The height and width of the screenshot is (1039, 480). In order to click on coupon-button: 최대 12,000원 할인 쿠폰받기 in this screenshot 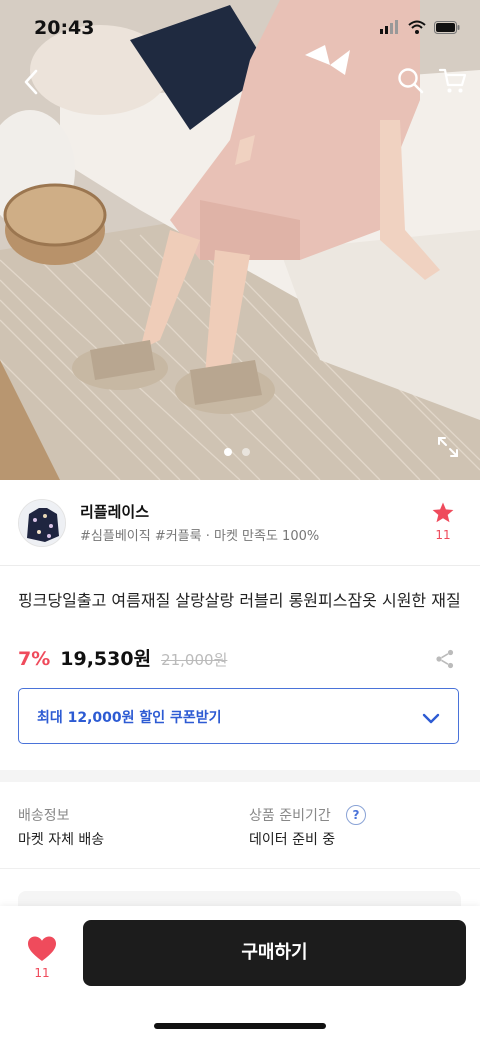, I will do `click(238, 716)`.